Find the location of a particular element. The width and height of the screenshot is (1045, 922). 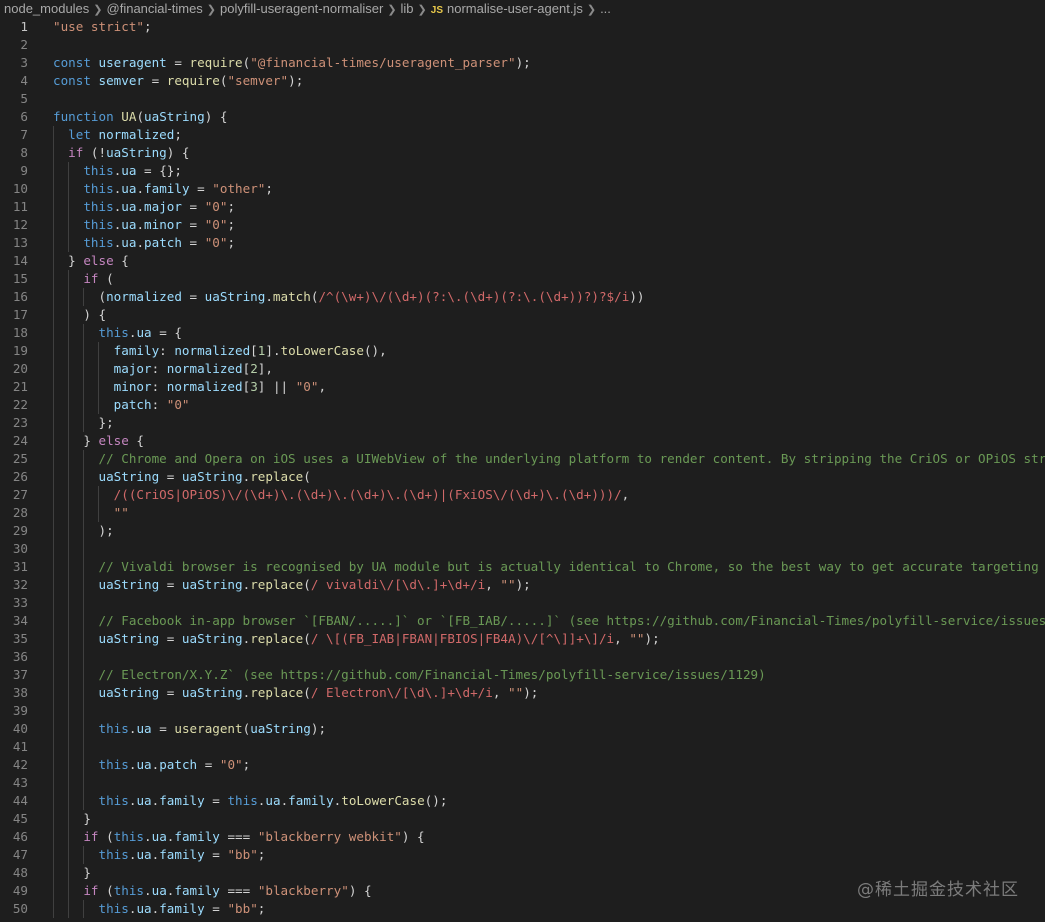

line-number: 40 is located at coordinates (20, 728).